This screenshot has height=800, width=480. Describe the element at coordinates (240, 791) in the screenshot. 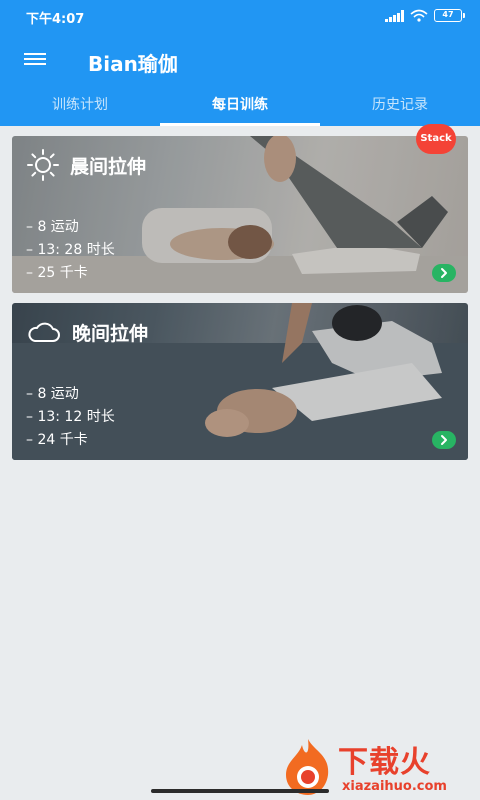

I see `home-indicator` at that location.